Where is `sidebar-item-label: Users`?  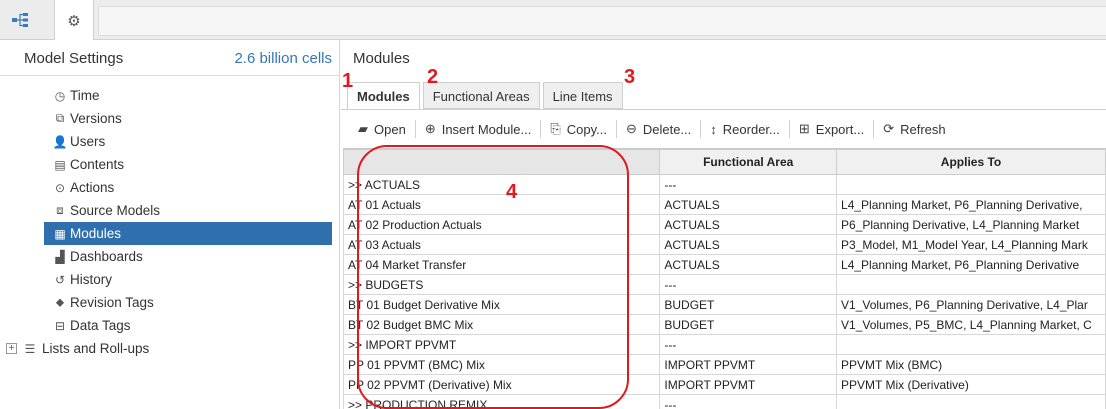
sidebar-item-label: Users is located at coordinates (88, 141).